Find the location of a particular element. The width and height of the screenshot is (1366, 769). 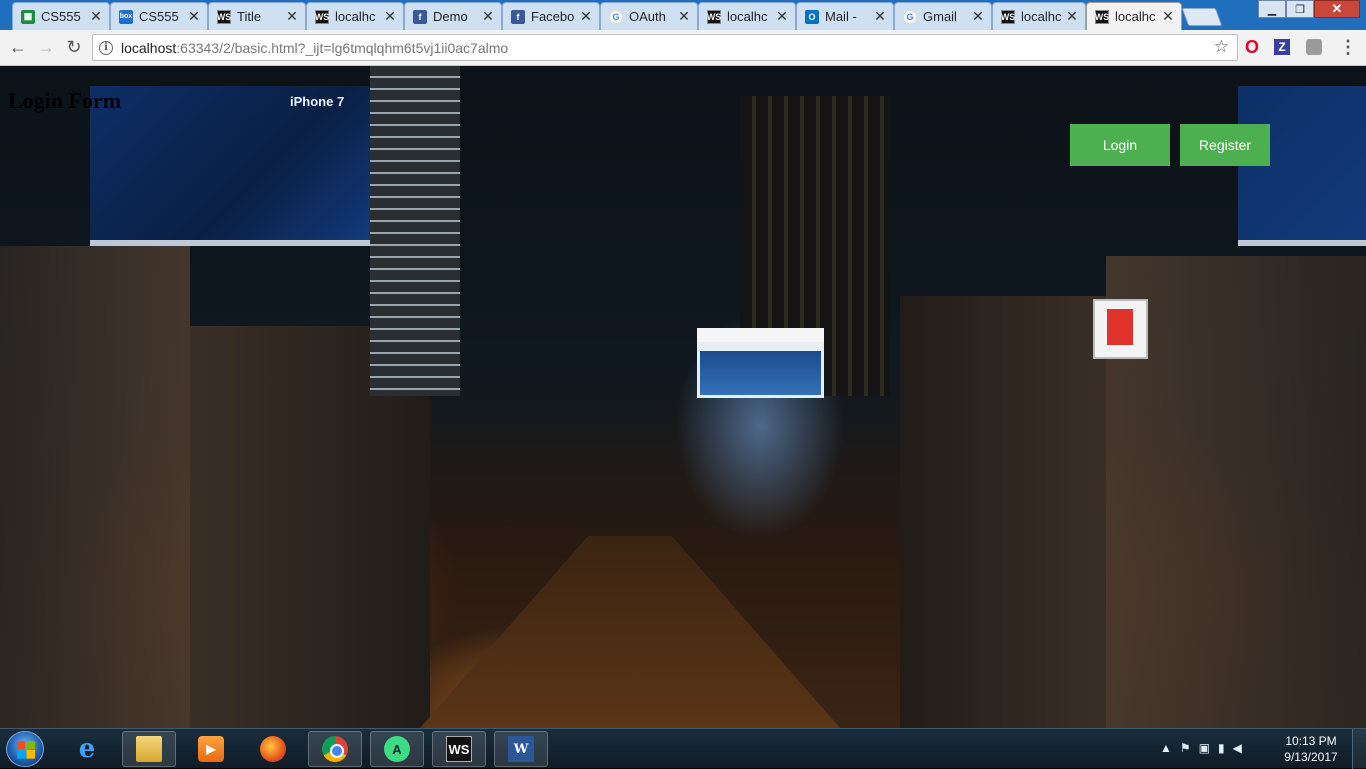

media-player-icon: ▶ is located at coordinates (211, 749).